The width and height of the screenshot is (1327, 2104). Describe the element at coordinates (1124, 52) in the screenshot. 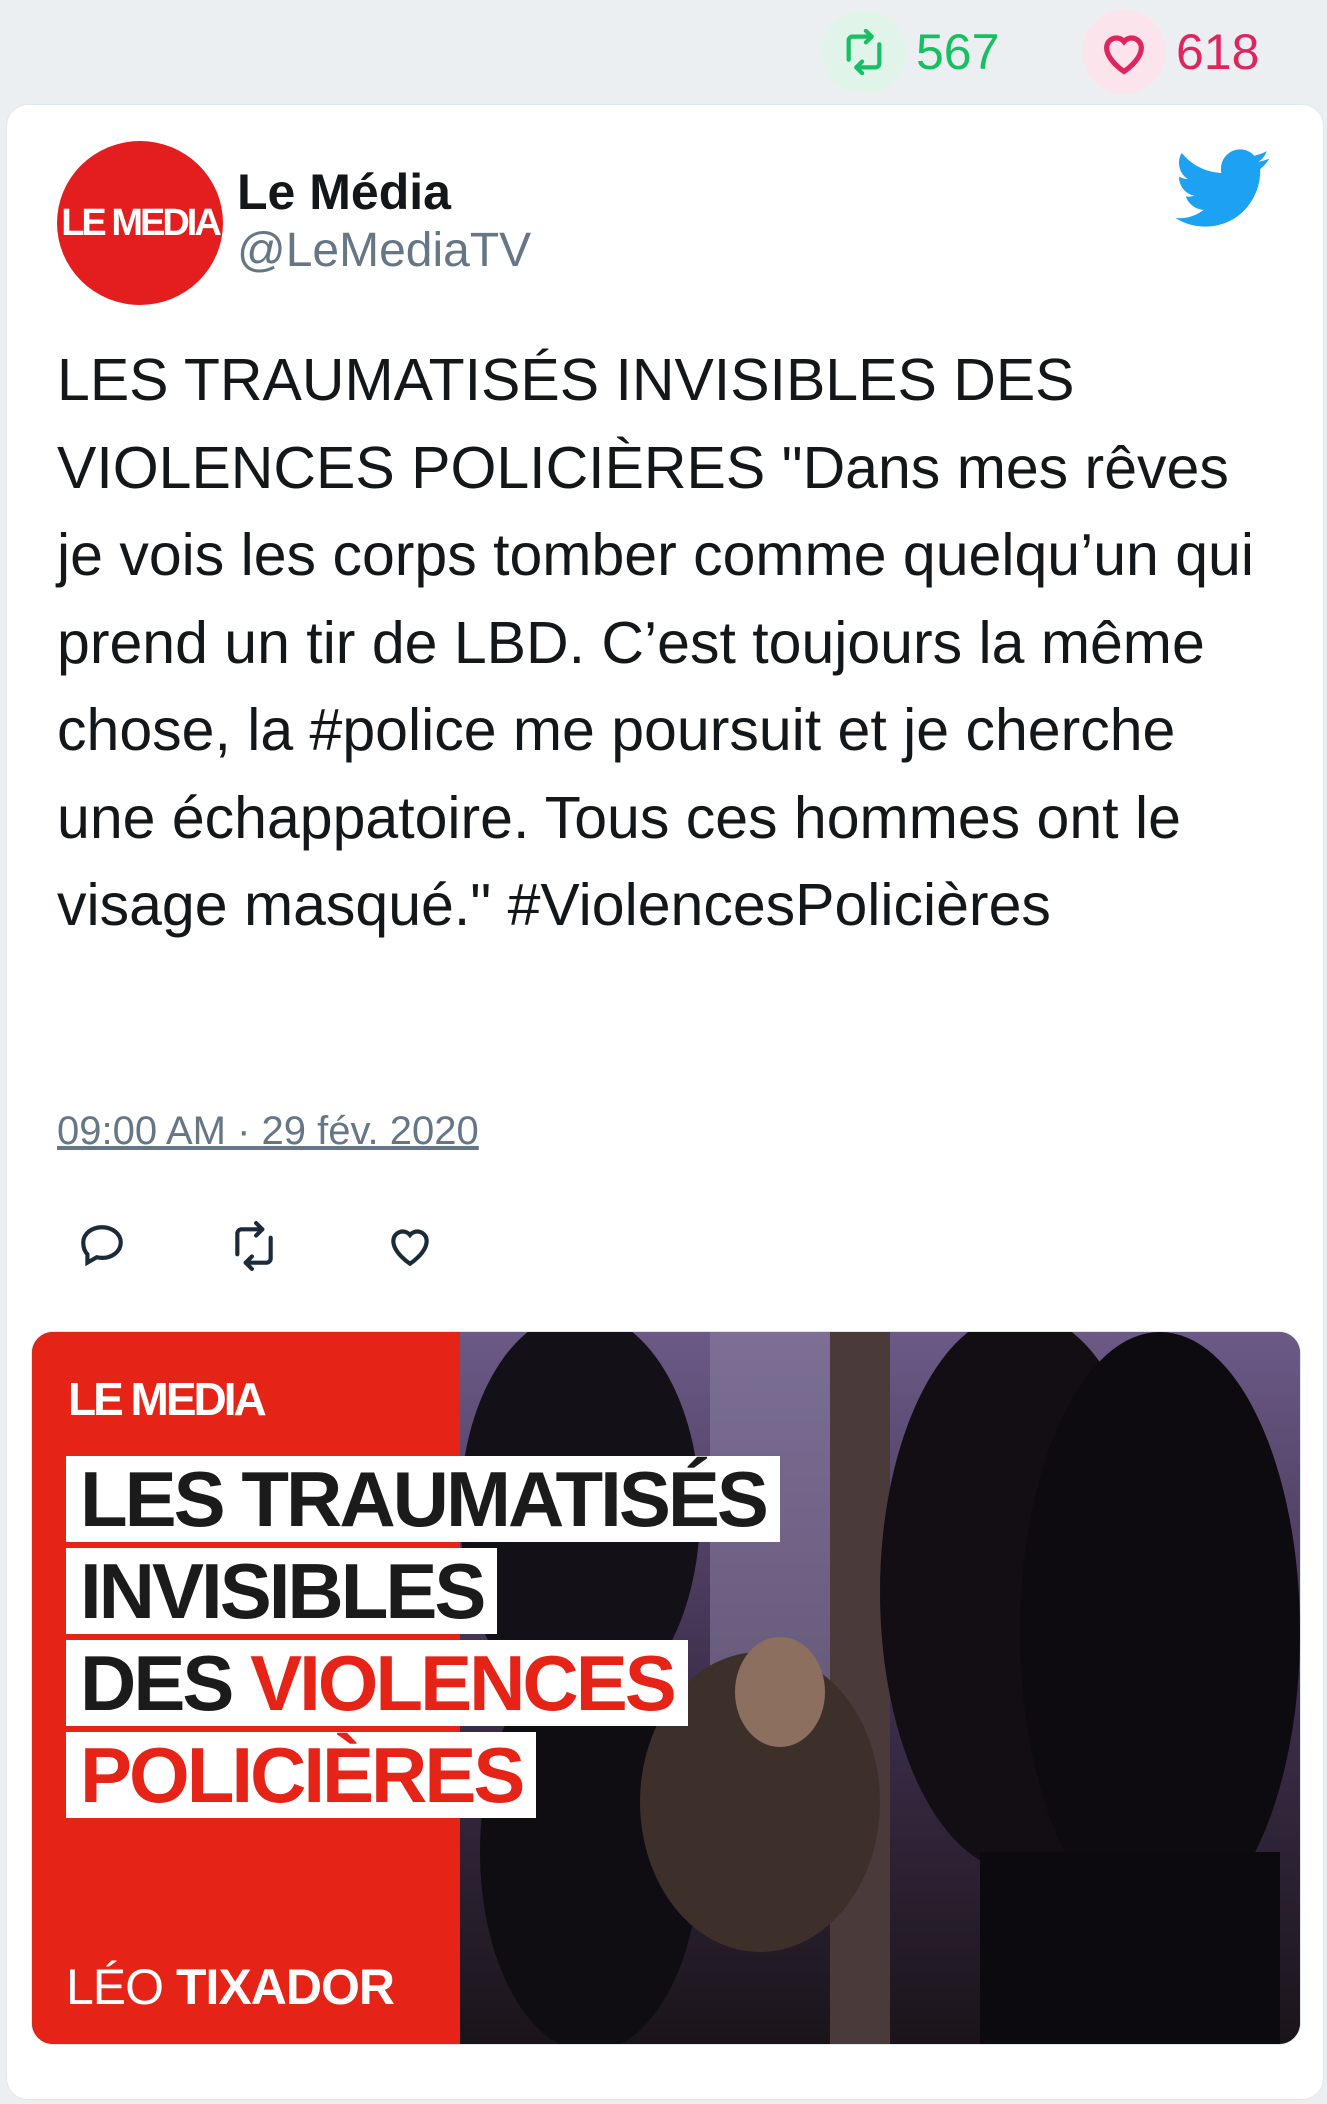

I see `heart-icon` at that location.